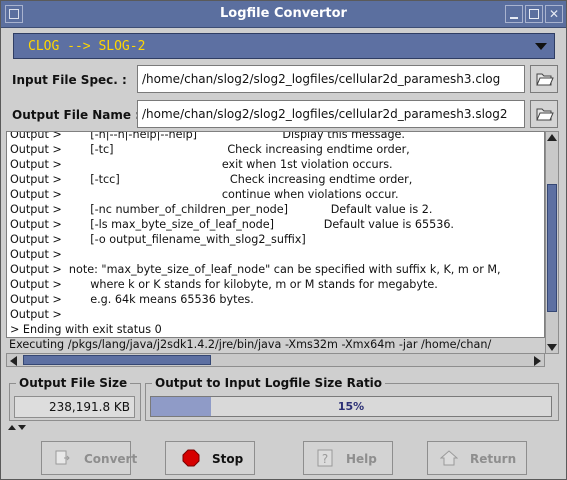 The height and width of the screenshot is (480, 567). What do you see at coordinates (552, 347) in the screenshot?
I see `scroll-down-icon` at bounding box center [552, 347].